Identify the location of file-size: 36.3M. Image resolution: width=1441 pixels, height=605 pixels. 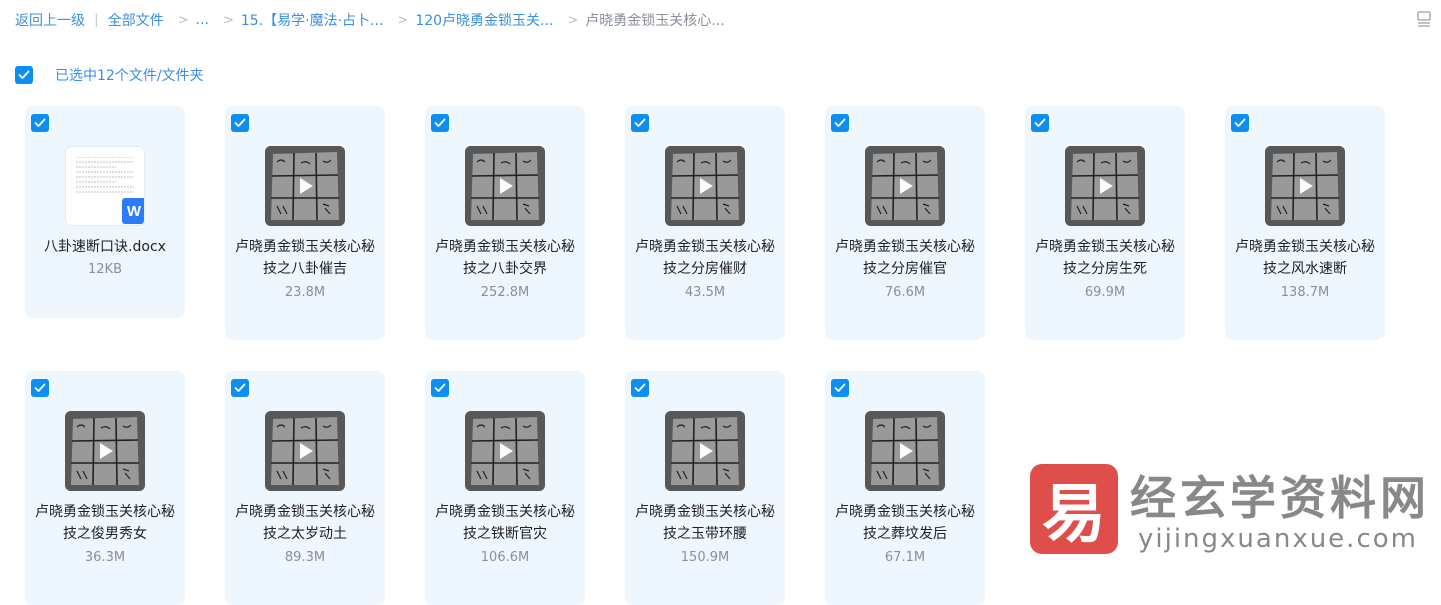
(105, 557).